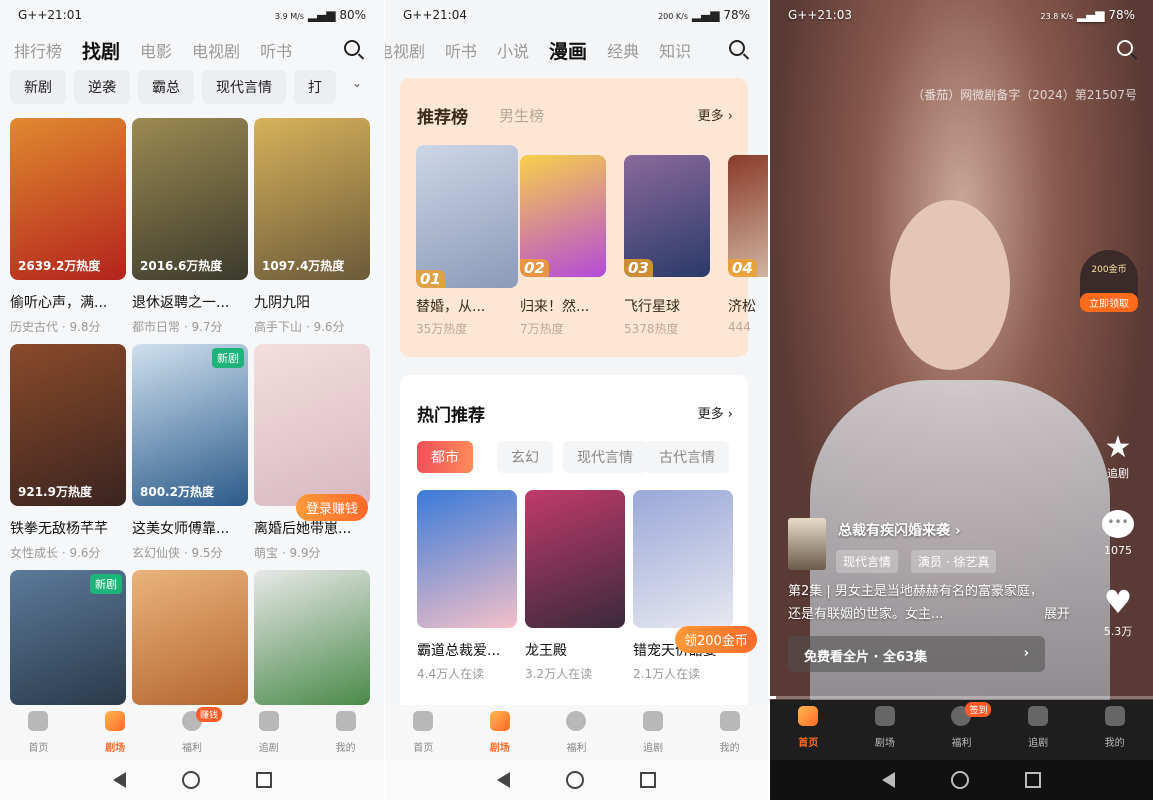  Describe the element at coordinates (38, 721) in the screenshot. I see `home-icon` at that location.